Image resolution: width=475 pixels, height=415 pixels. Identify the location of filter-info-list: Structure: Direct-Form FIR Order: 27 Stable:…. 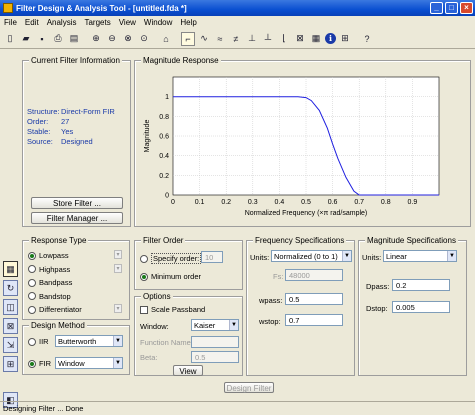
(71, 127).